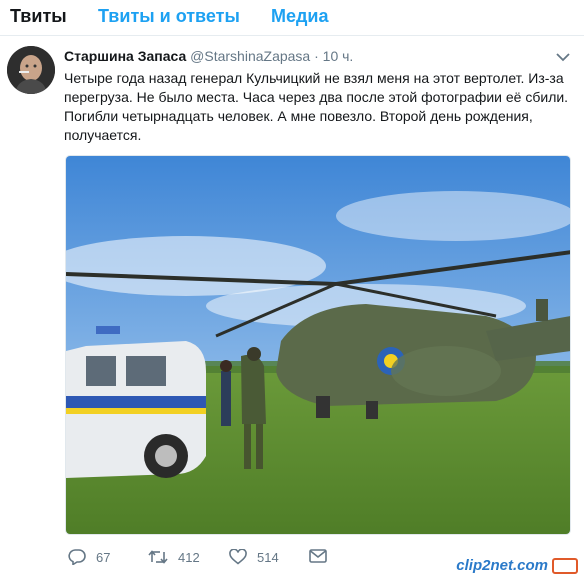 The height and width of the screenshot is (577, 584). I want to click on tab-tweets-and-replies: Твиты и ответы, so click(169, 16).